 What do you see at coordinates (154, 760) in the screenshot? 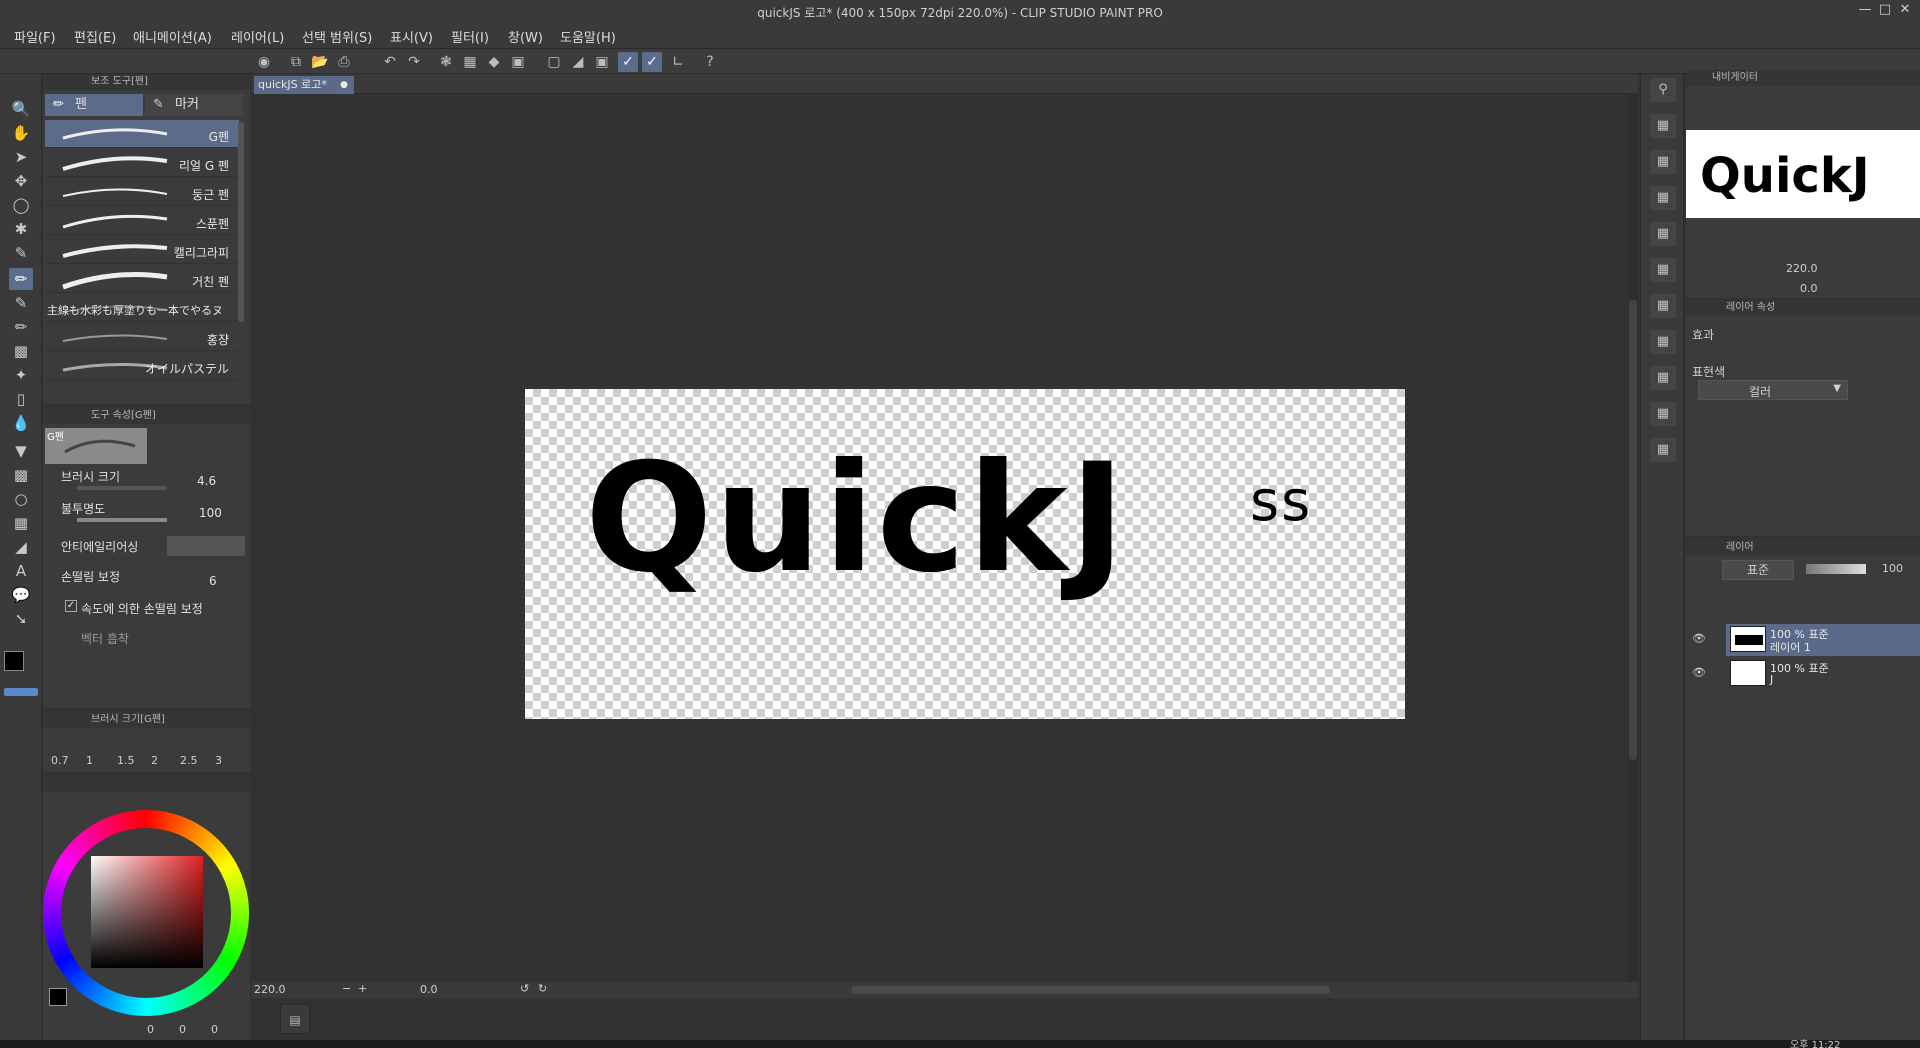
I see `size-preset-3: 2` at bounding box center [154, 760].